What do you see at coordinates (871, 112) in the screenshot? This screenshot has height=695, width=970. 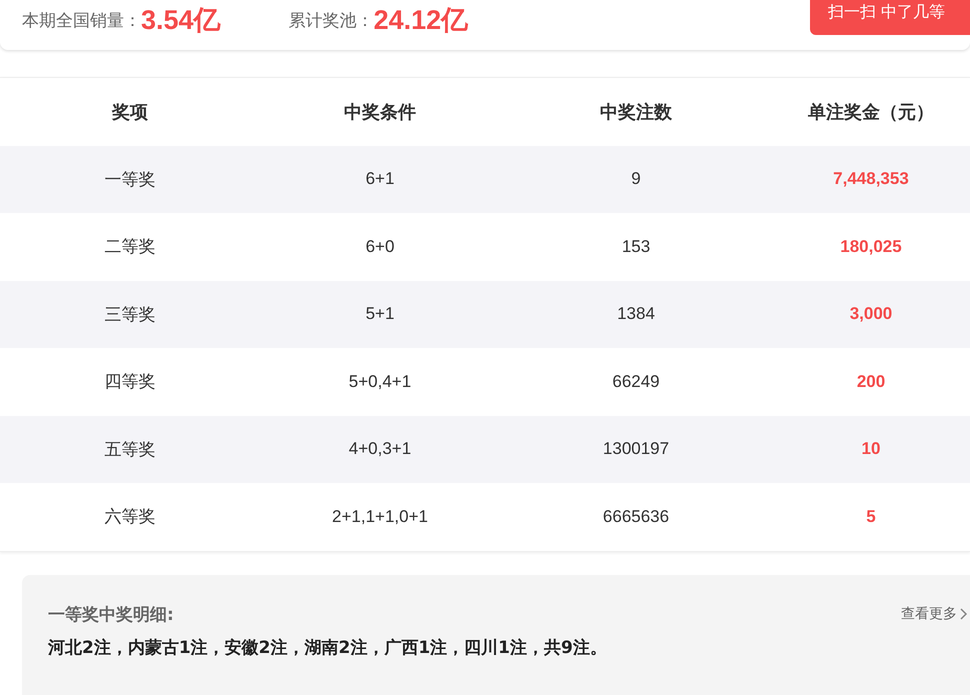 I see `column-header: 单注奖金（元）` at bounding box center [871, 112].